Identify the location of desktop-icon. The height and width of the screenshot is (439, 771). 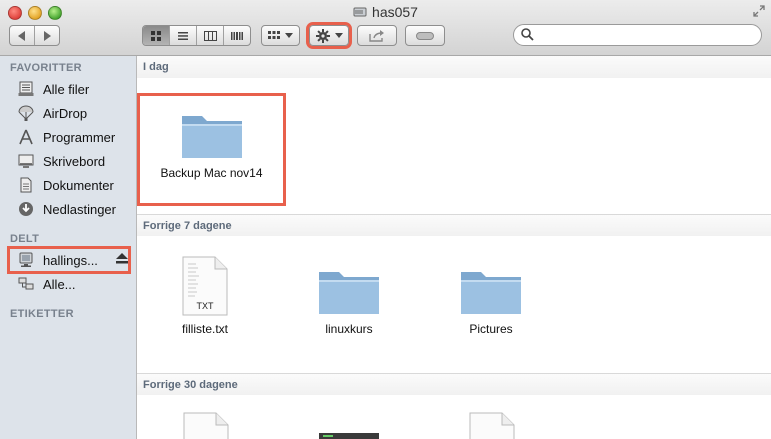
(26, 161).